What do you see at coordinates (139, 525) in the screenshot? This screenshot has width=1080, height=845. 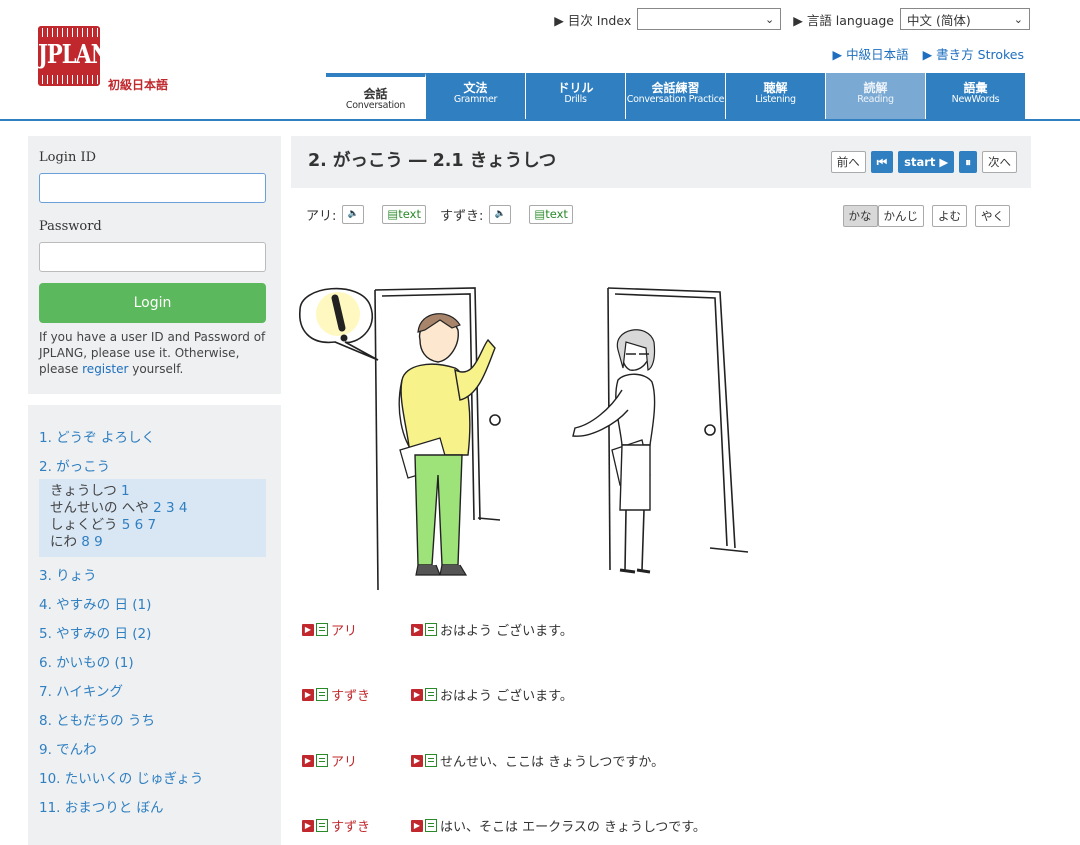 I see `sub-item-link: 5 6 7` at bounding box center [139, 525].